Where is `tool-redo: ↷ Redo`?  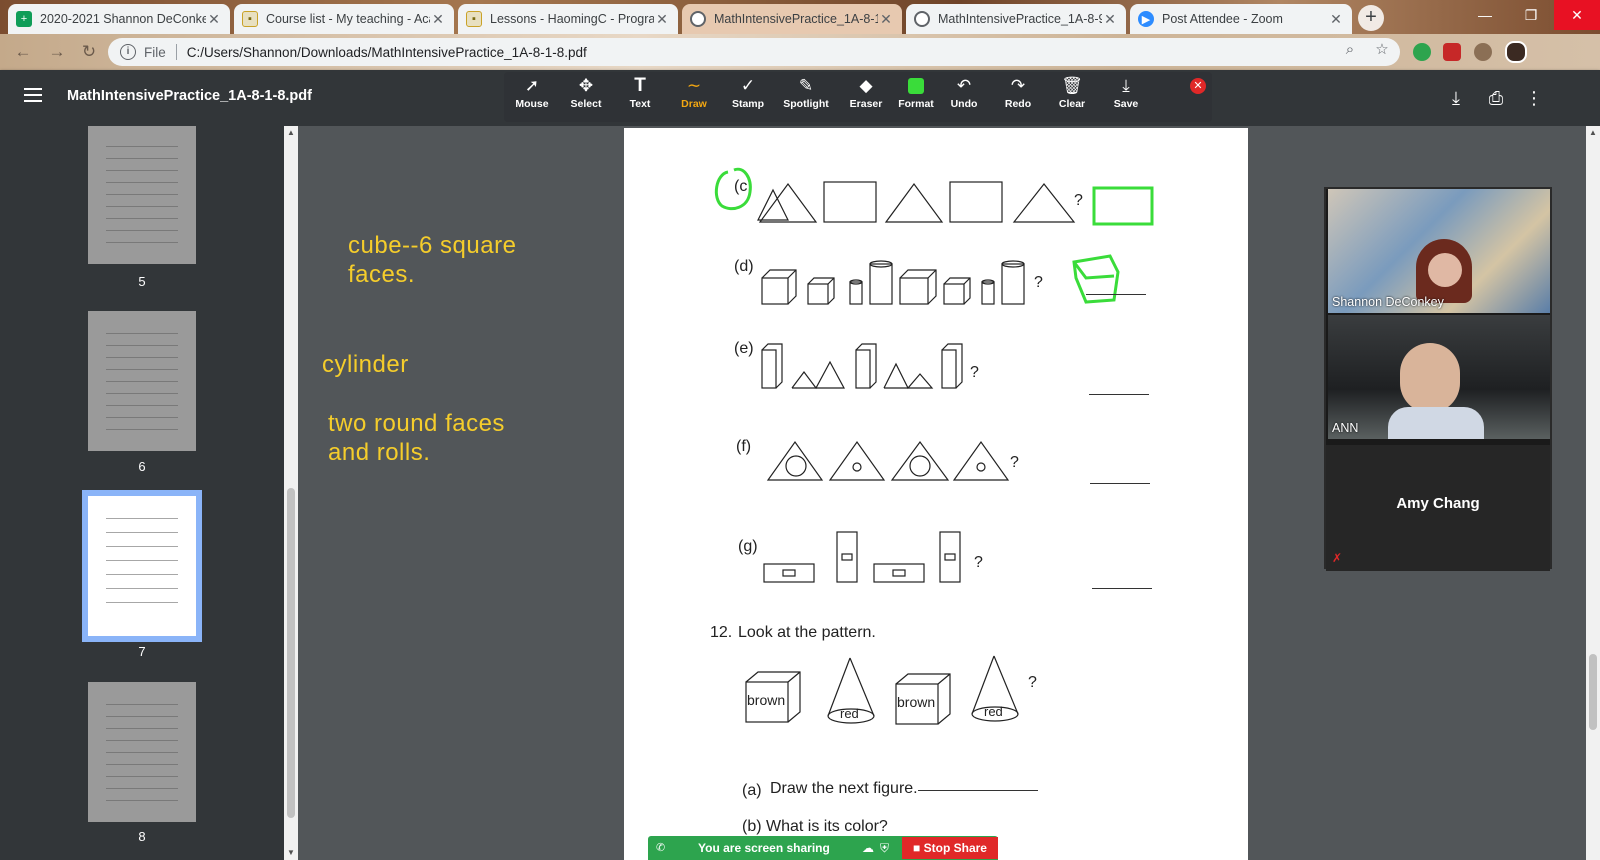
tool-redo: ↷ Redo is located at coordinates (1018, 97).